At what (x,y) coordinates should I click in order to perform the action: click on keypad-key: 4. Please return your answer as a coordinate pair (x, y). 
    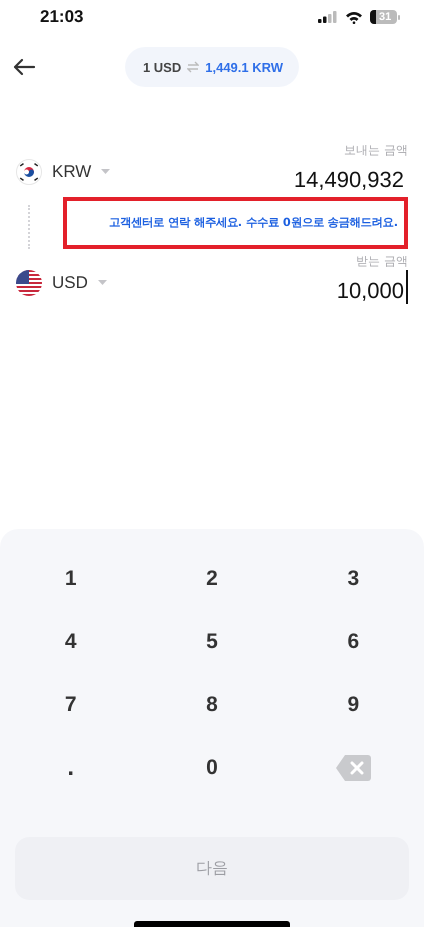
    Looking at the image, I should click on (70, 642).